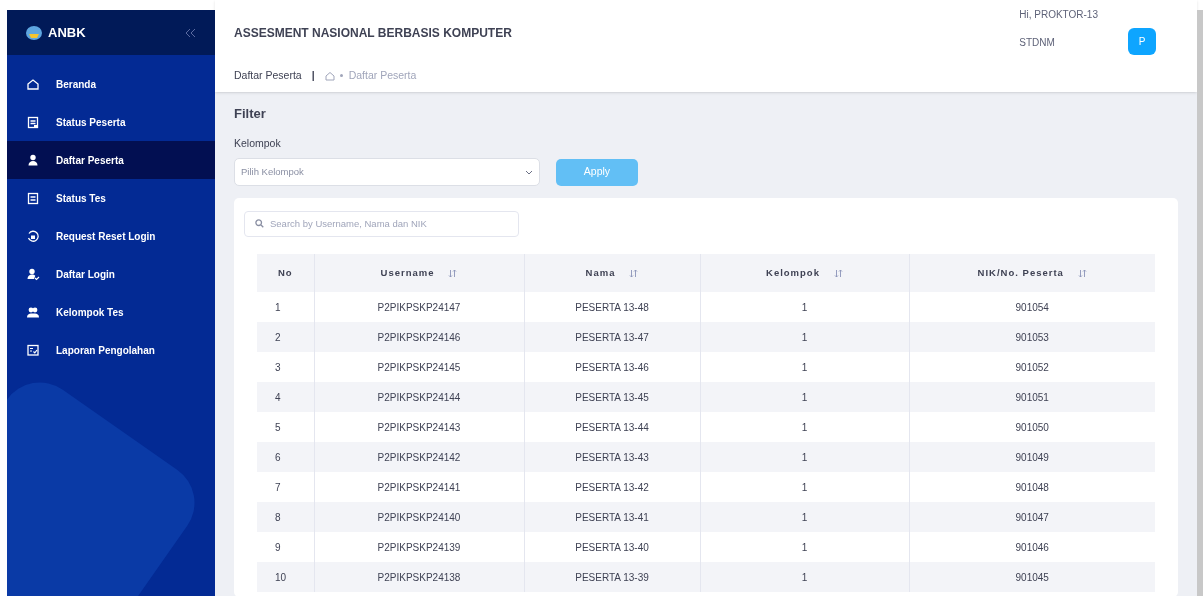 This screenshot has width=1203, height=596. Describe the element at coordinates (258, 143) in the screenshot. I see `field-label: Kelompok` at that location.